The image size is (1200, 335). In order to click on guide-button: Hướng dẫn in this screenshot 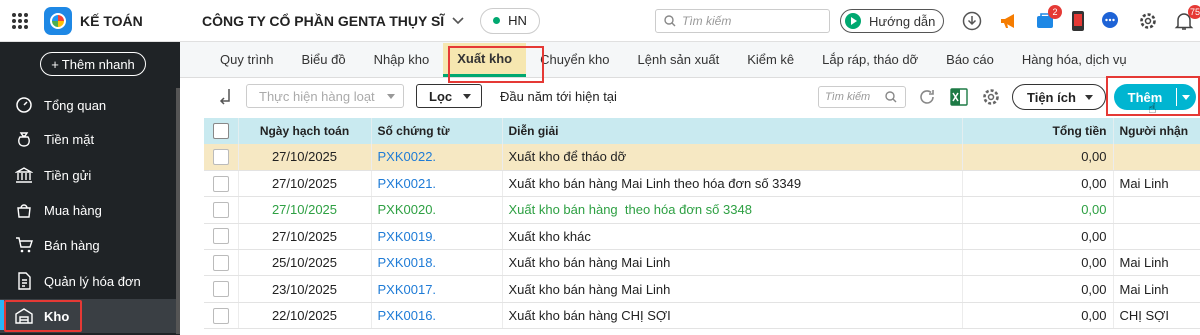, I will do `click(892, 21)`.